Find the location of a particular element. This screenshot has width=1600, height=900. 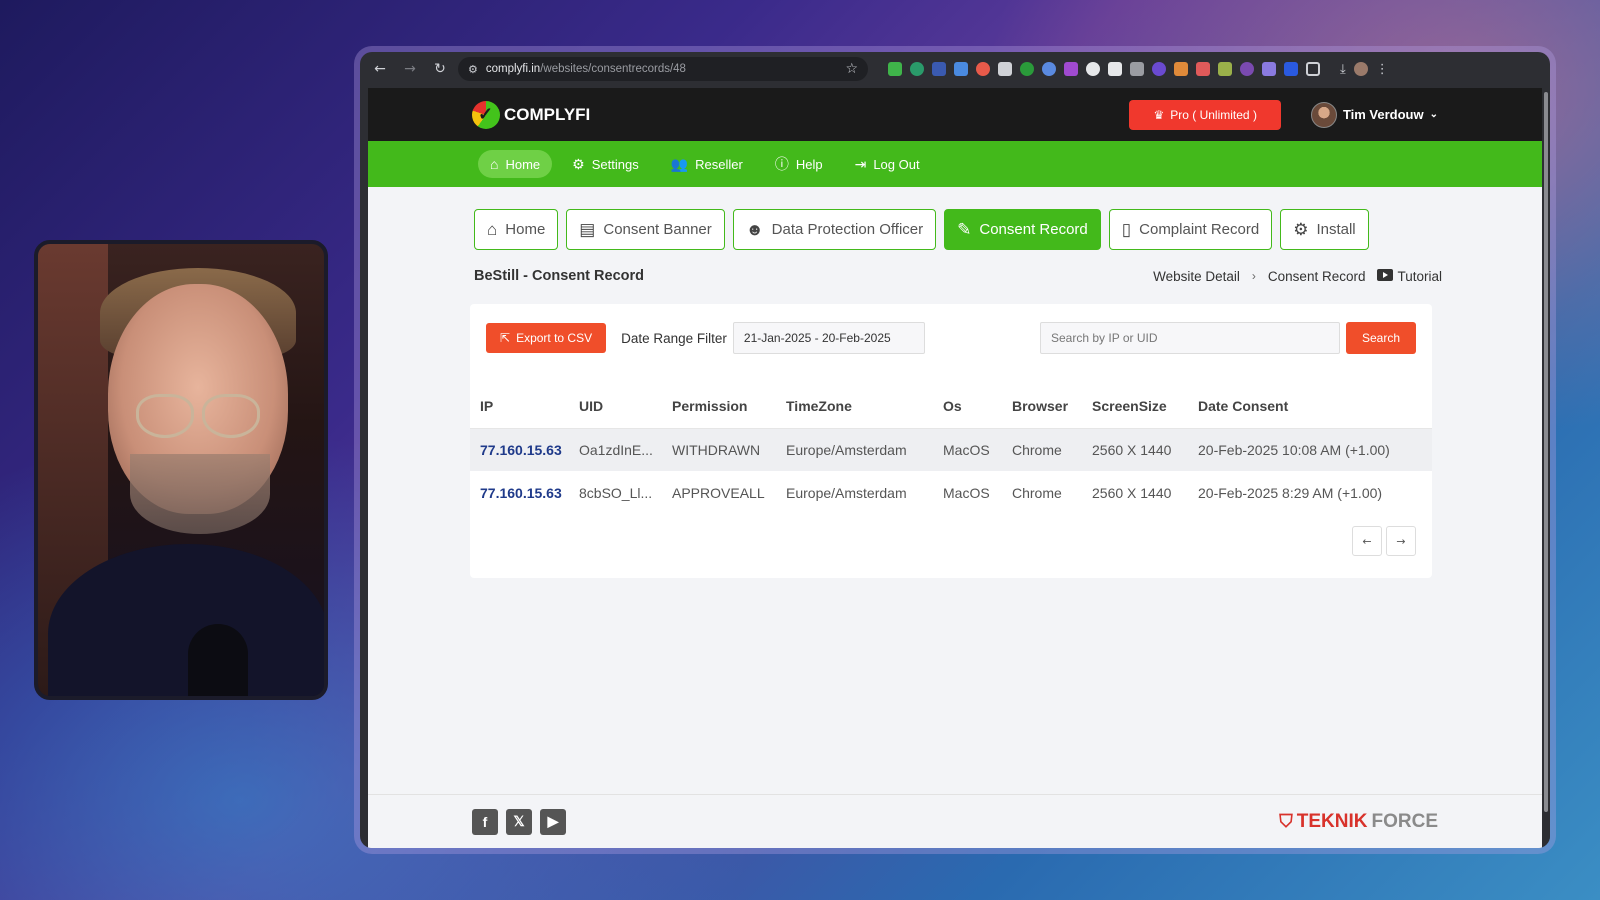

page-footer: f 𝕏 ▶ ⛉ TEKNIK FORCE is located at coordinates (955, 821).